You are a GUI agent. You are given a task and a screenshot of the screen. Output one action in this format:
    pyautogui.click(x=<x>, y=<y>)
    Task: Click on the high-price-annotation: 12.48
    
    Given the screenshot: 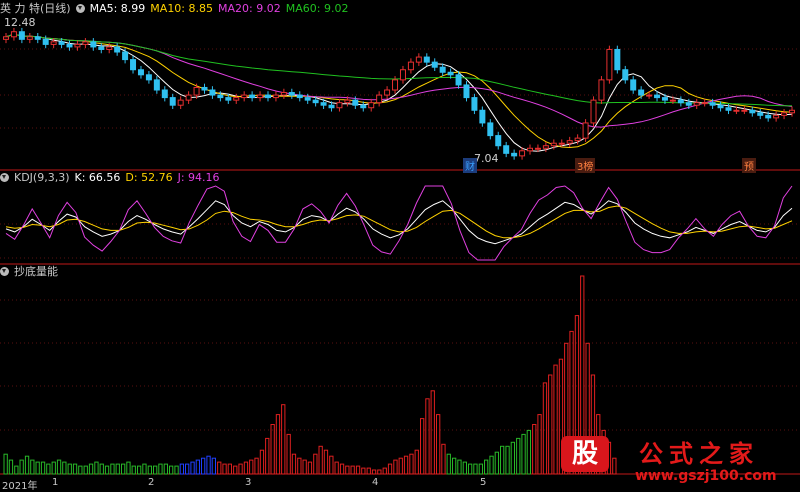 What is the action you would take?
    pyautogui.click(x=20, y=22)
    